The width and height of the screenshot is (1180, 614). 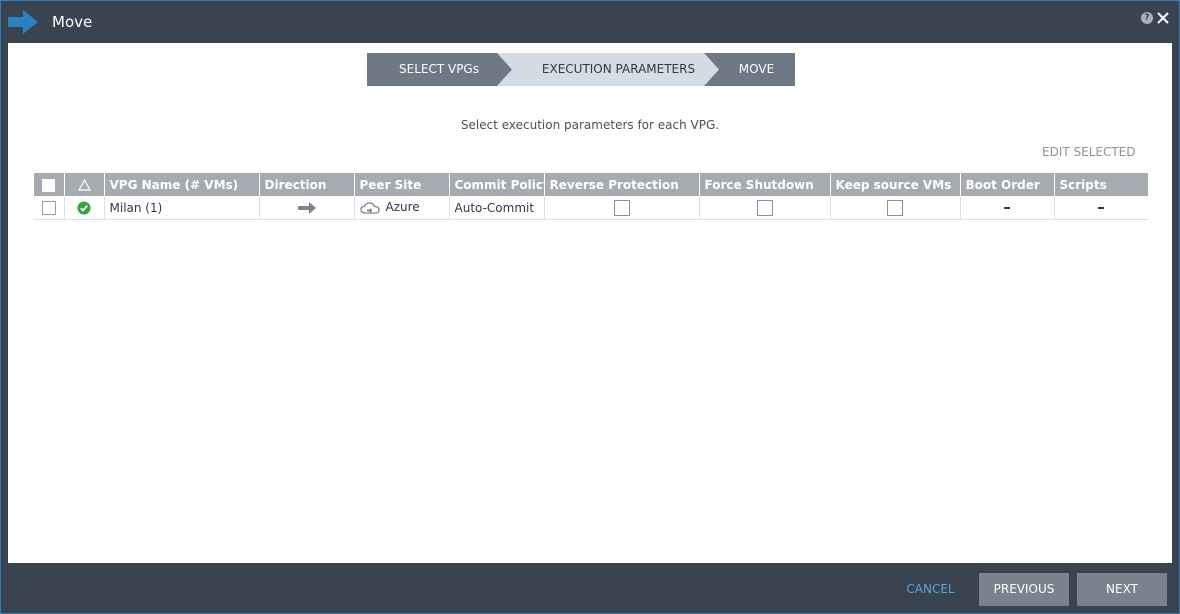 What do you see at coordinates (497, 184) in the screenshot?
I see `col-commit-policy: Commit Policy` at bounding box center [497, 184].